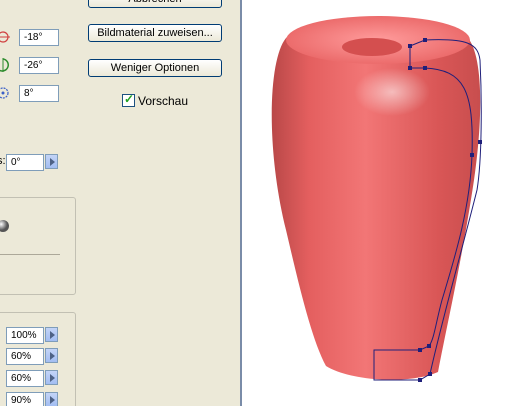  Describe the element at coordinates (25, 378) in the screenshot. I see `highlight-intensity-field: 60%` at that location.